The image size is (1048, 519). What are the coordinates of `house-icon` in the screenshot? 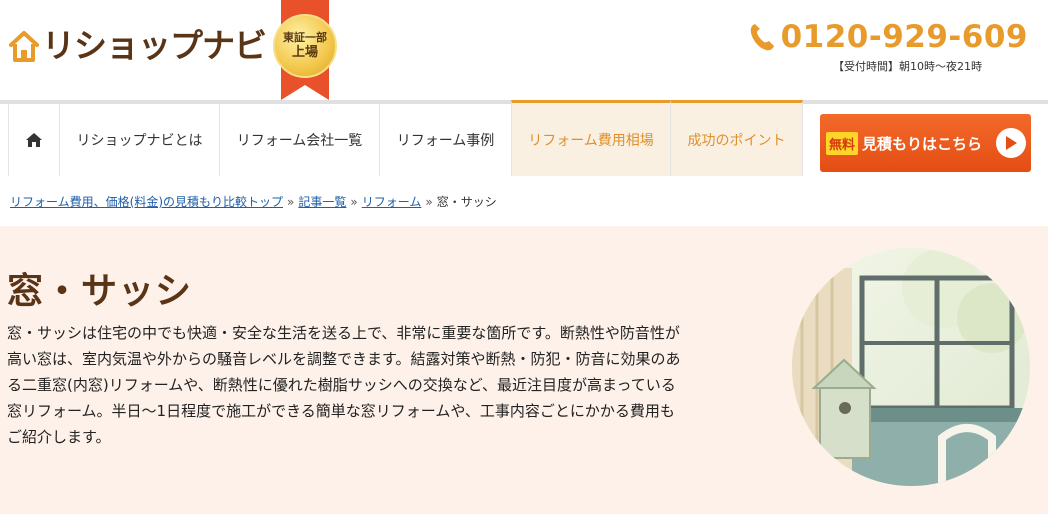 It's located at (24, 46).